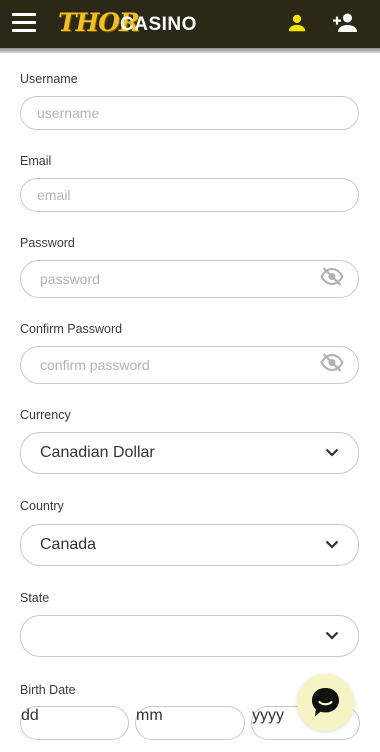  I want to click on chat-button, so click(325, 702).